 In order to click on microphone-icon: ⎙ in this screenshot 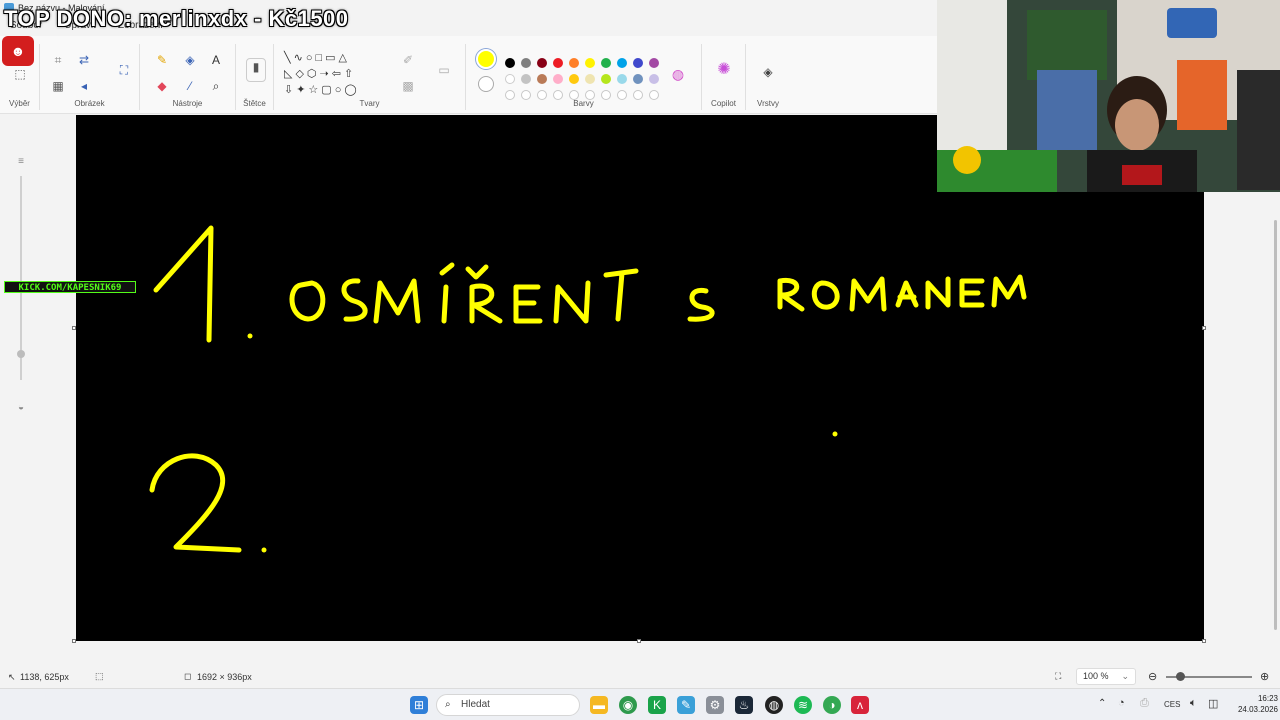, I will do `click(1144, 703)`.